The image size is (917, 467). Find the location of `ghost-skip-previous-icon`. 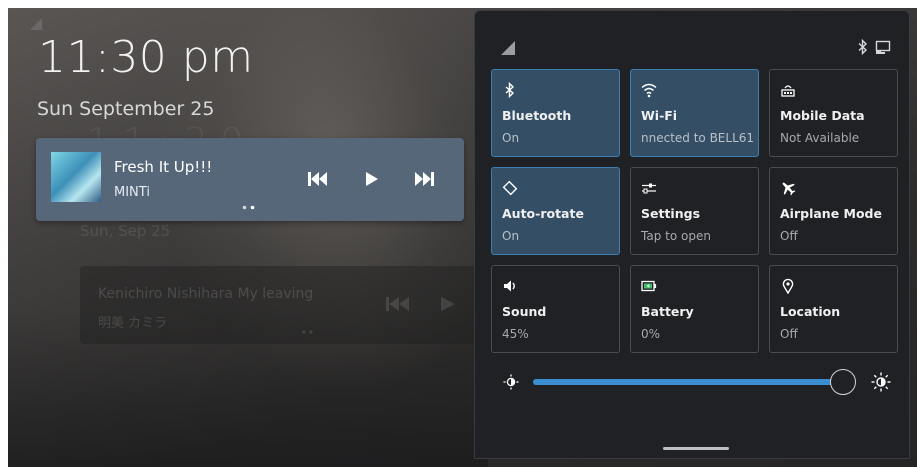

ghost-skip-previous-icon is located at coordinates (397, 304).